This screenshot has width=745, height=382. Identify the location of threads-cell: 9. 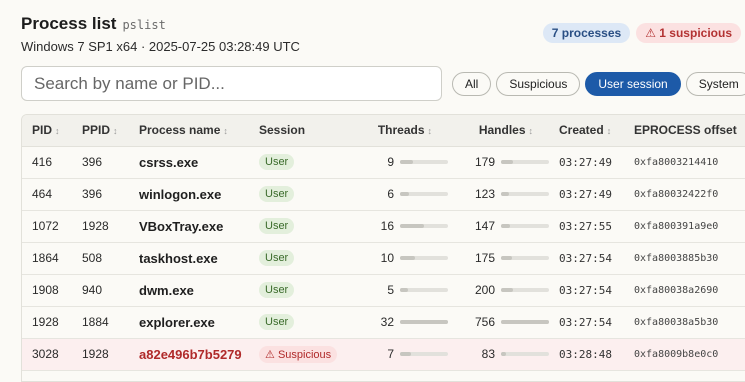
(396, 162).